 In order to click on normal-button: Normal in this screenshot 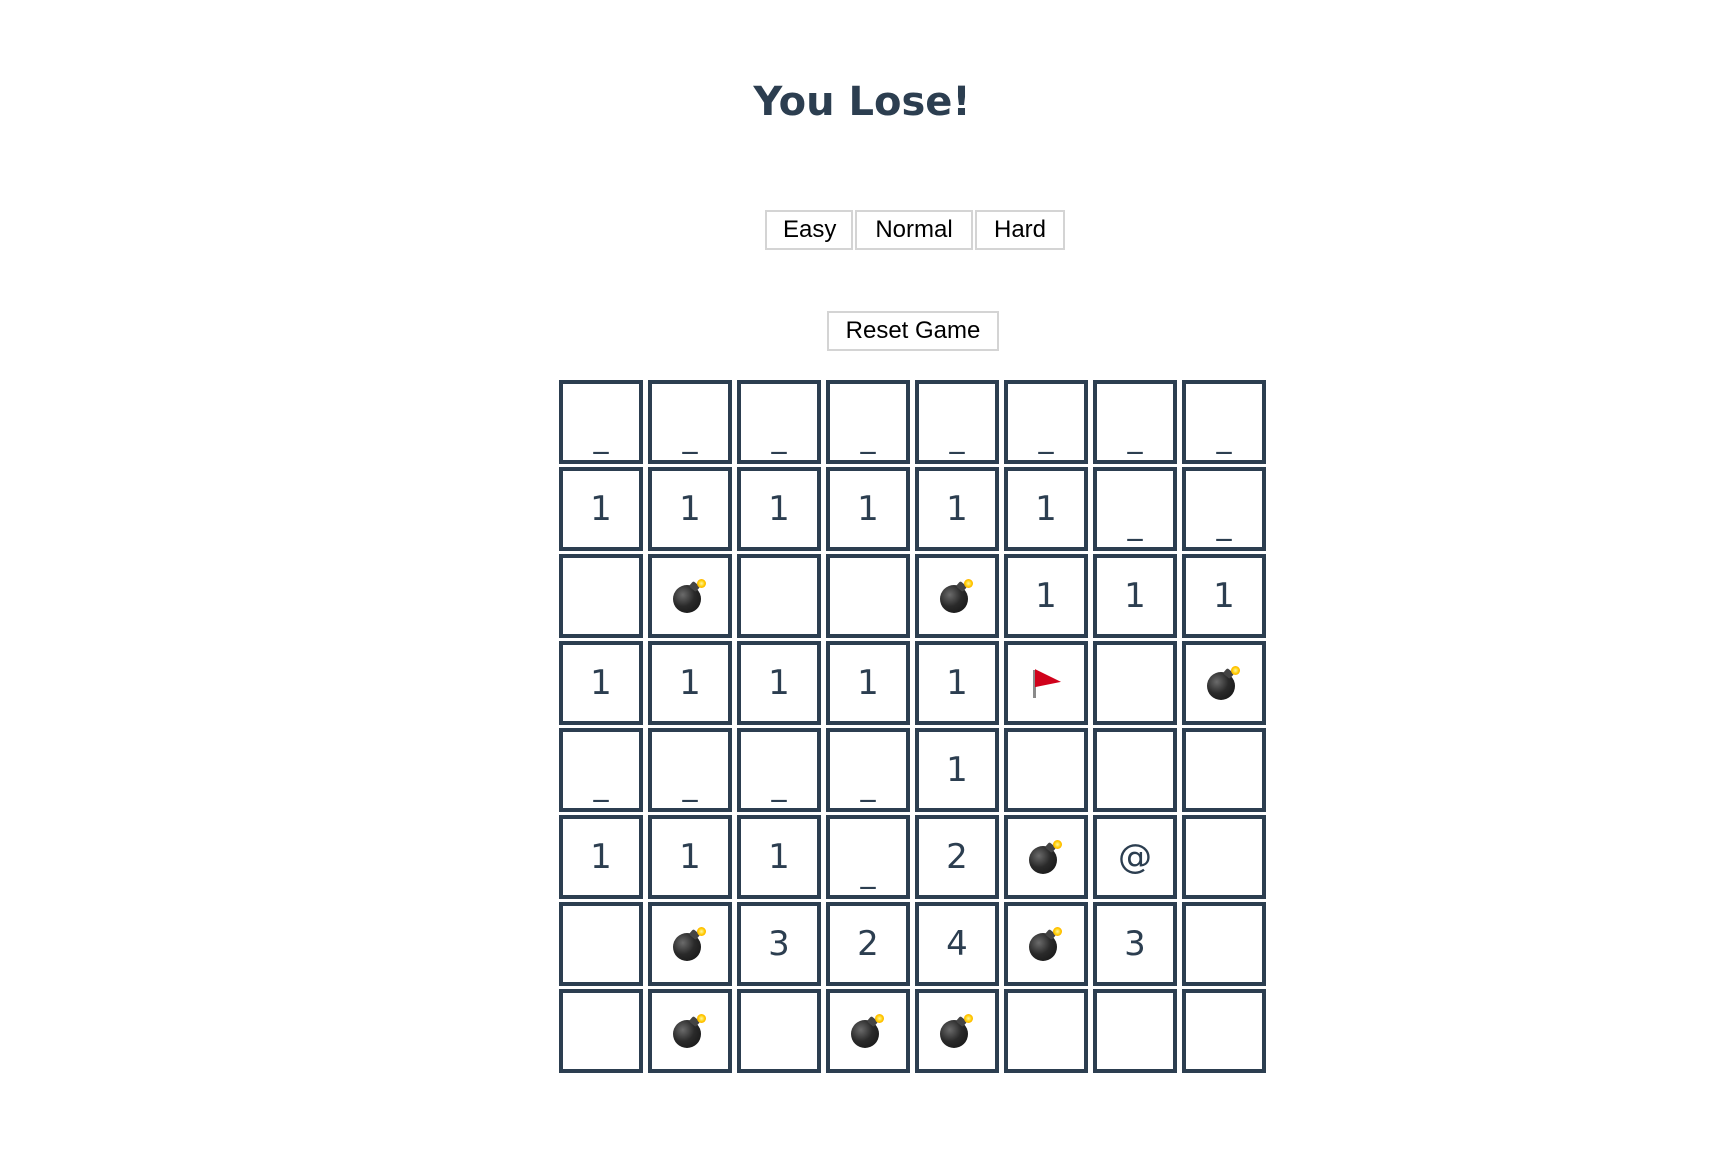, I will do `click(914, 230)`.